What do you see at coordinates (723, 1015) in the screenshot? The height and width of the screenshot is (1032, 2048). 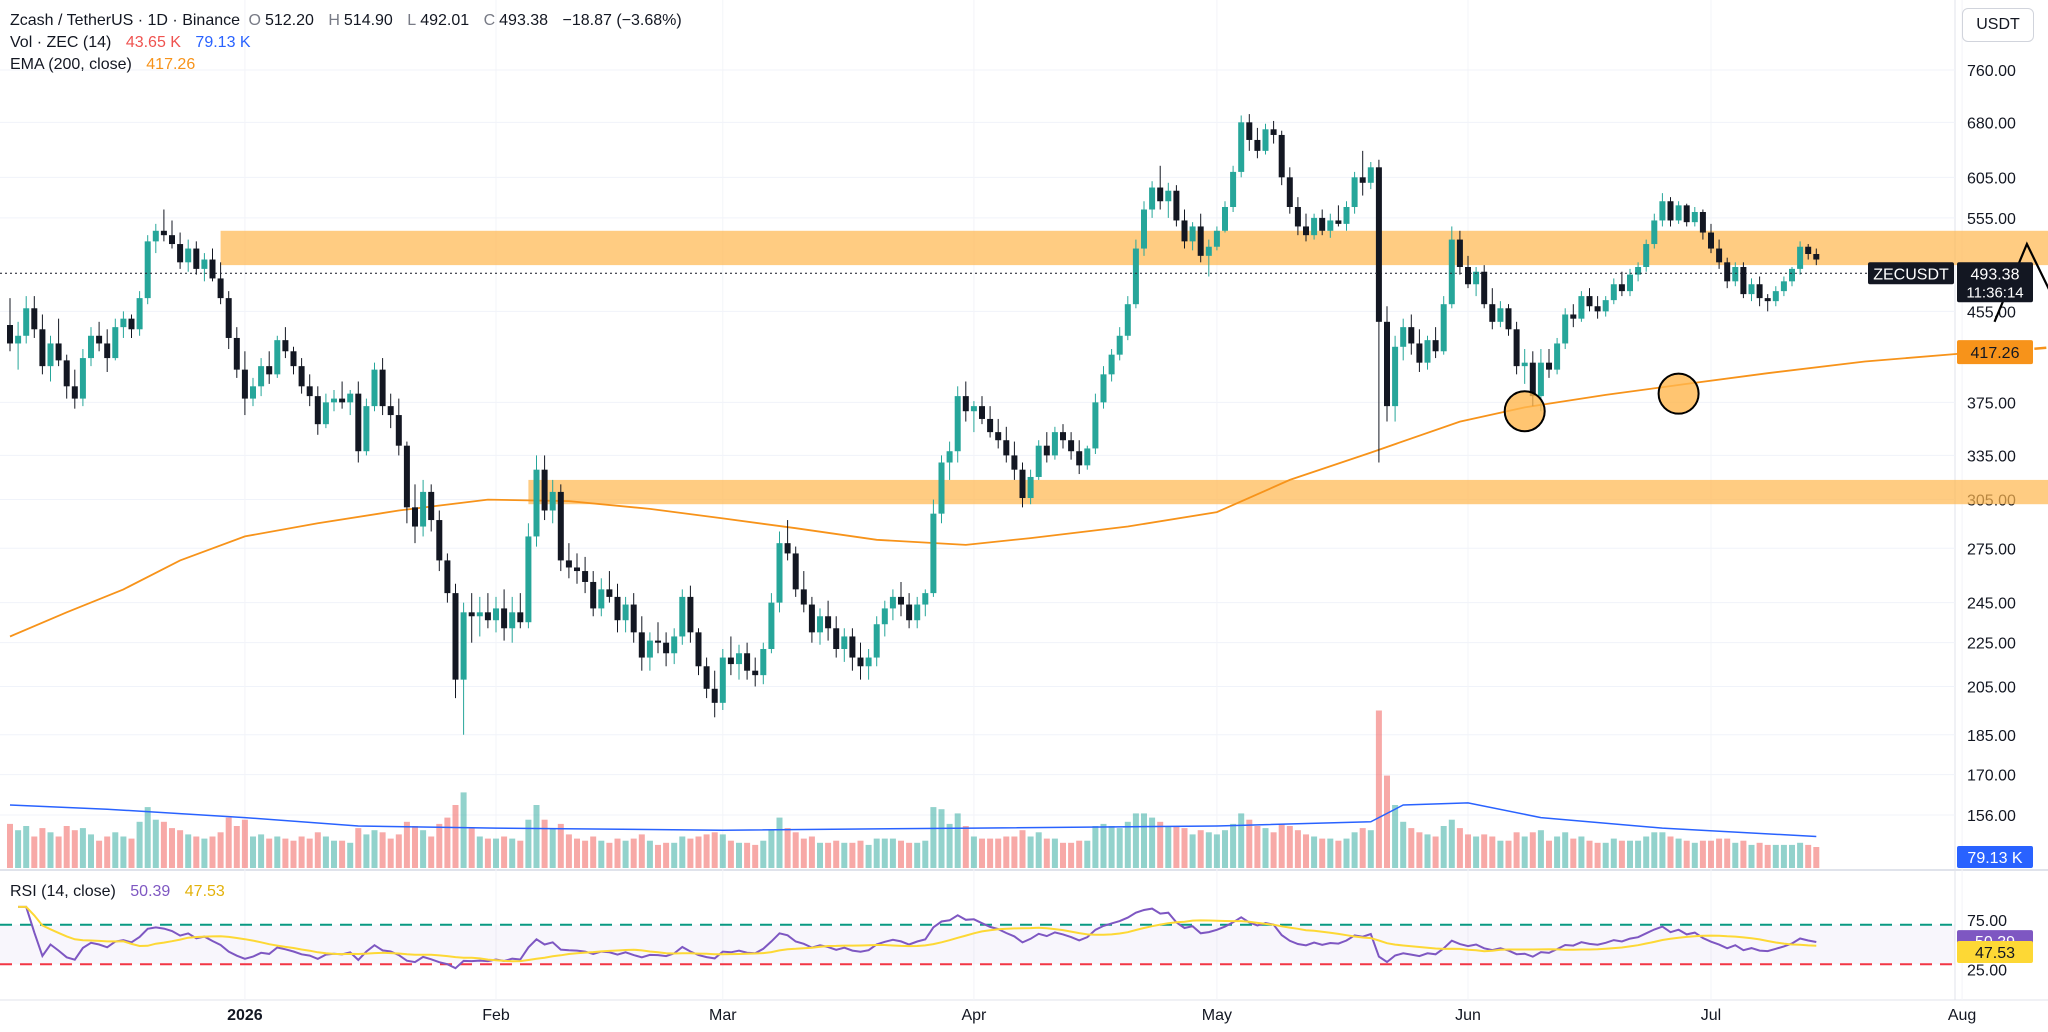 I see `time-axis-label: Mar` at bounding box center [723, 1015].